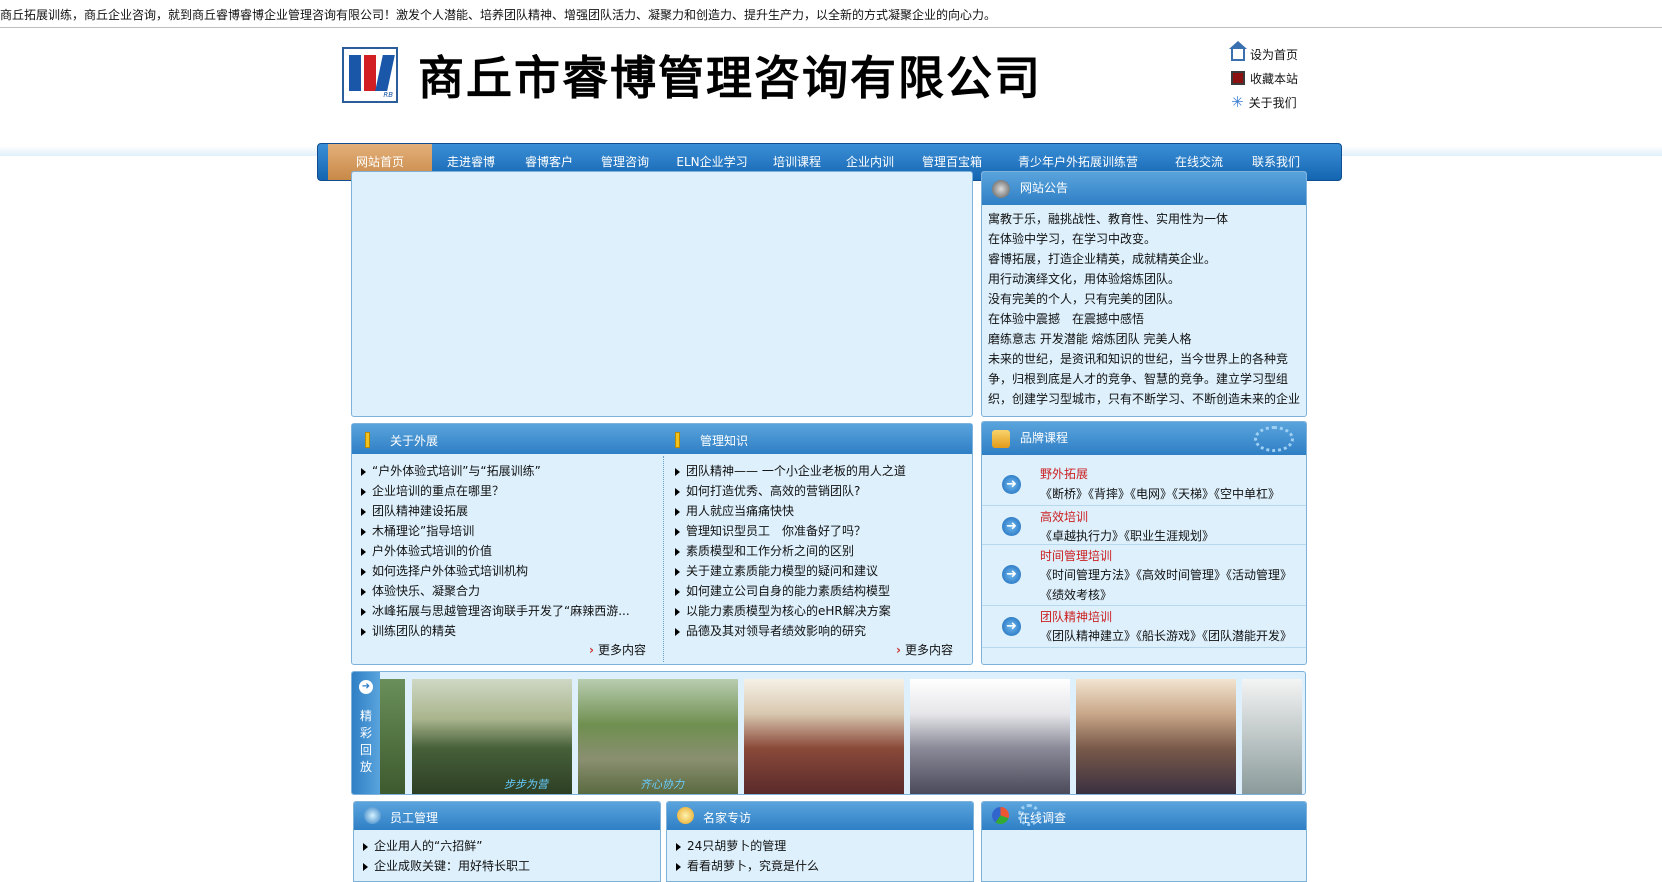 This screenshot has height=882, width=1662. What do you see at coordinates (816, 471) in the screenshot?
I see `list-item: 团队精神—— 一个小企业老板的用人之道` at bounding box center [816, 471].